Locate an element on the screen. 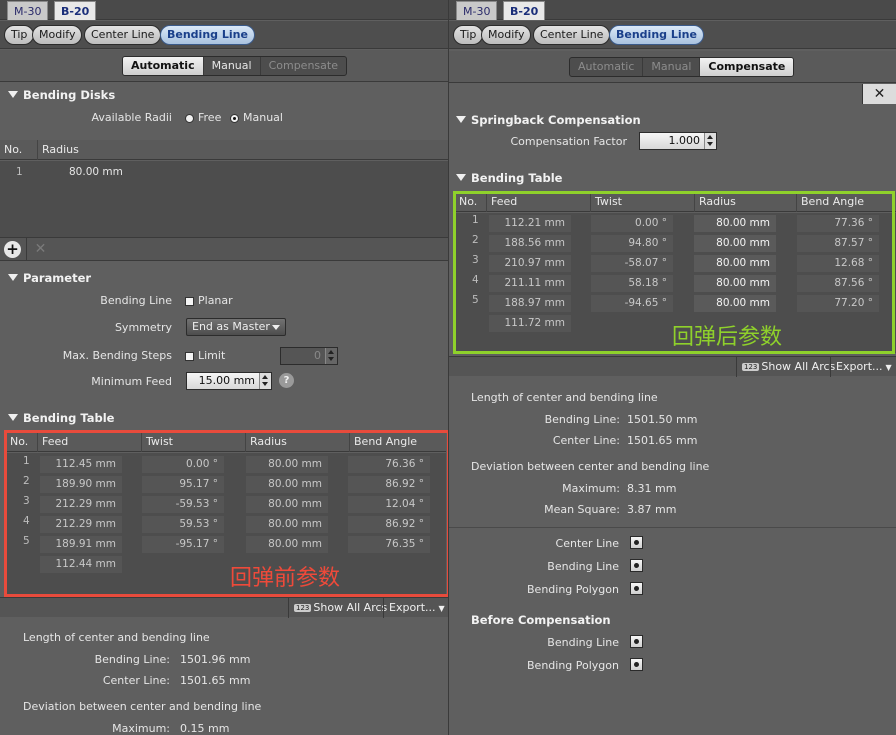  disk-row-no: 1 is located at coordinates (19, 172).